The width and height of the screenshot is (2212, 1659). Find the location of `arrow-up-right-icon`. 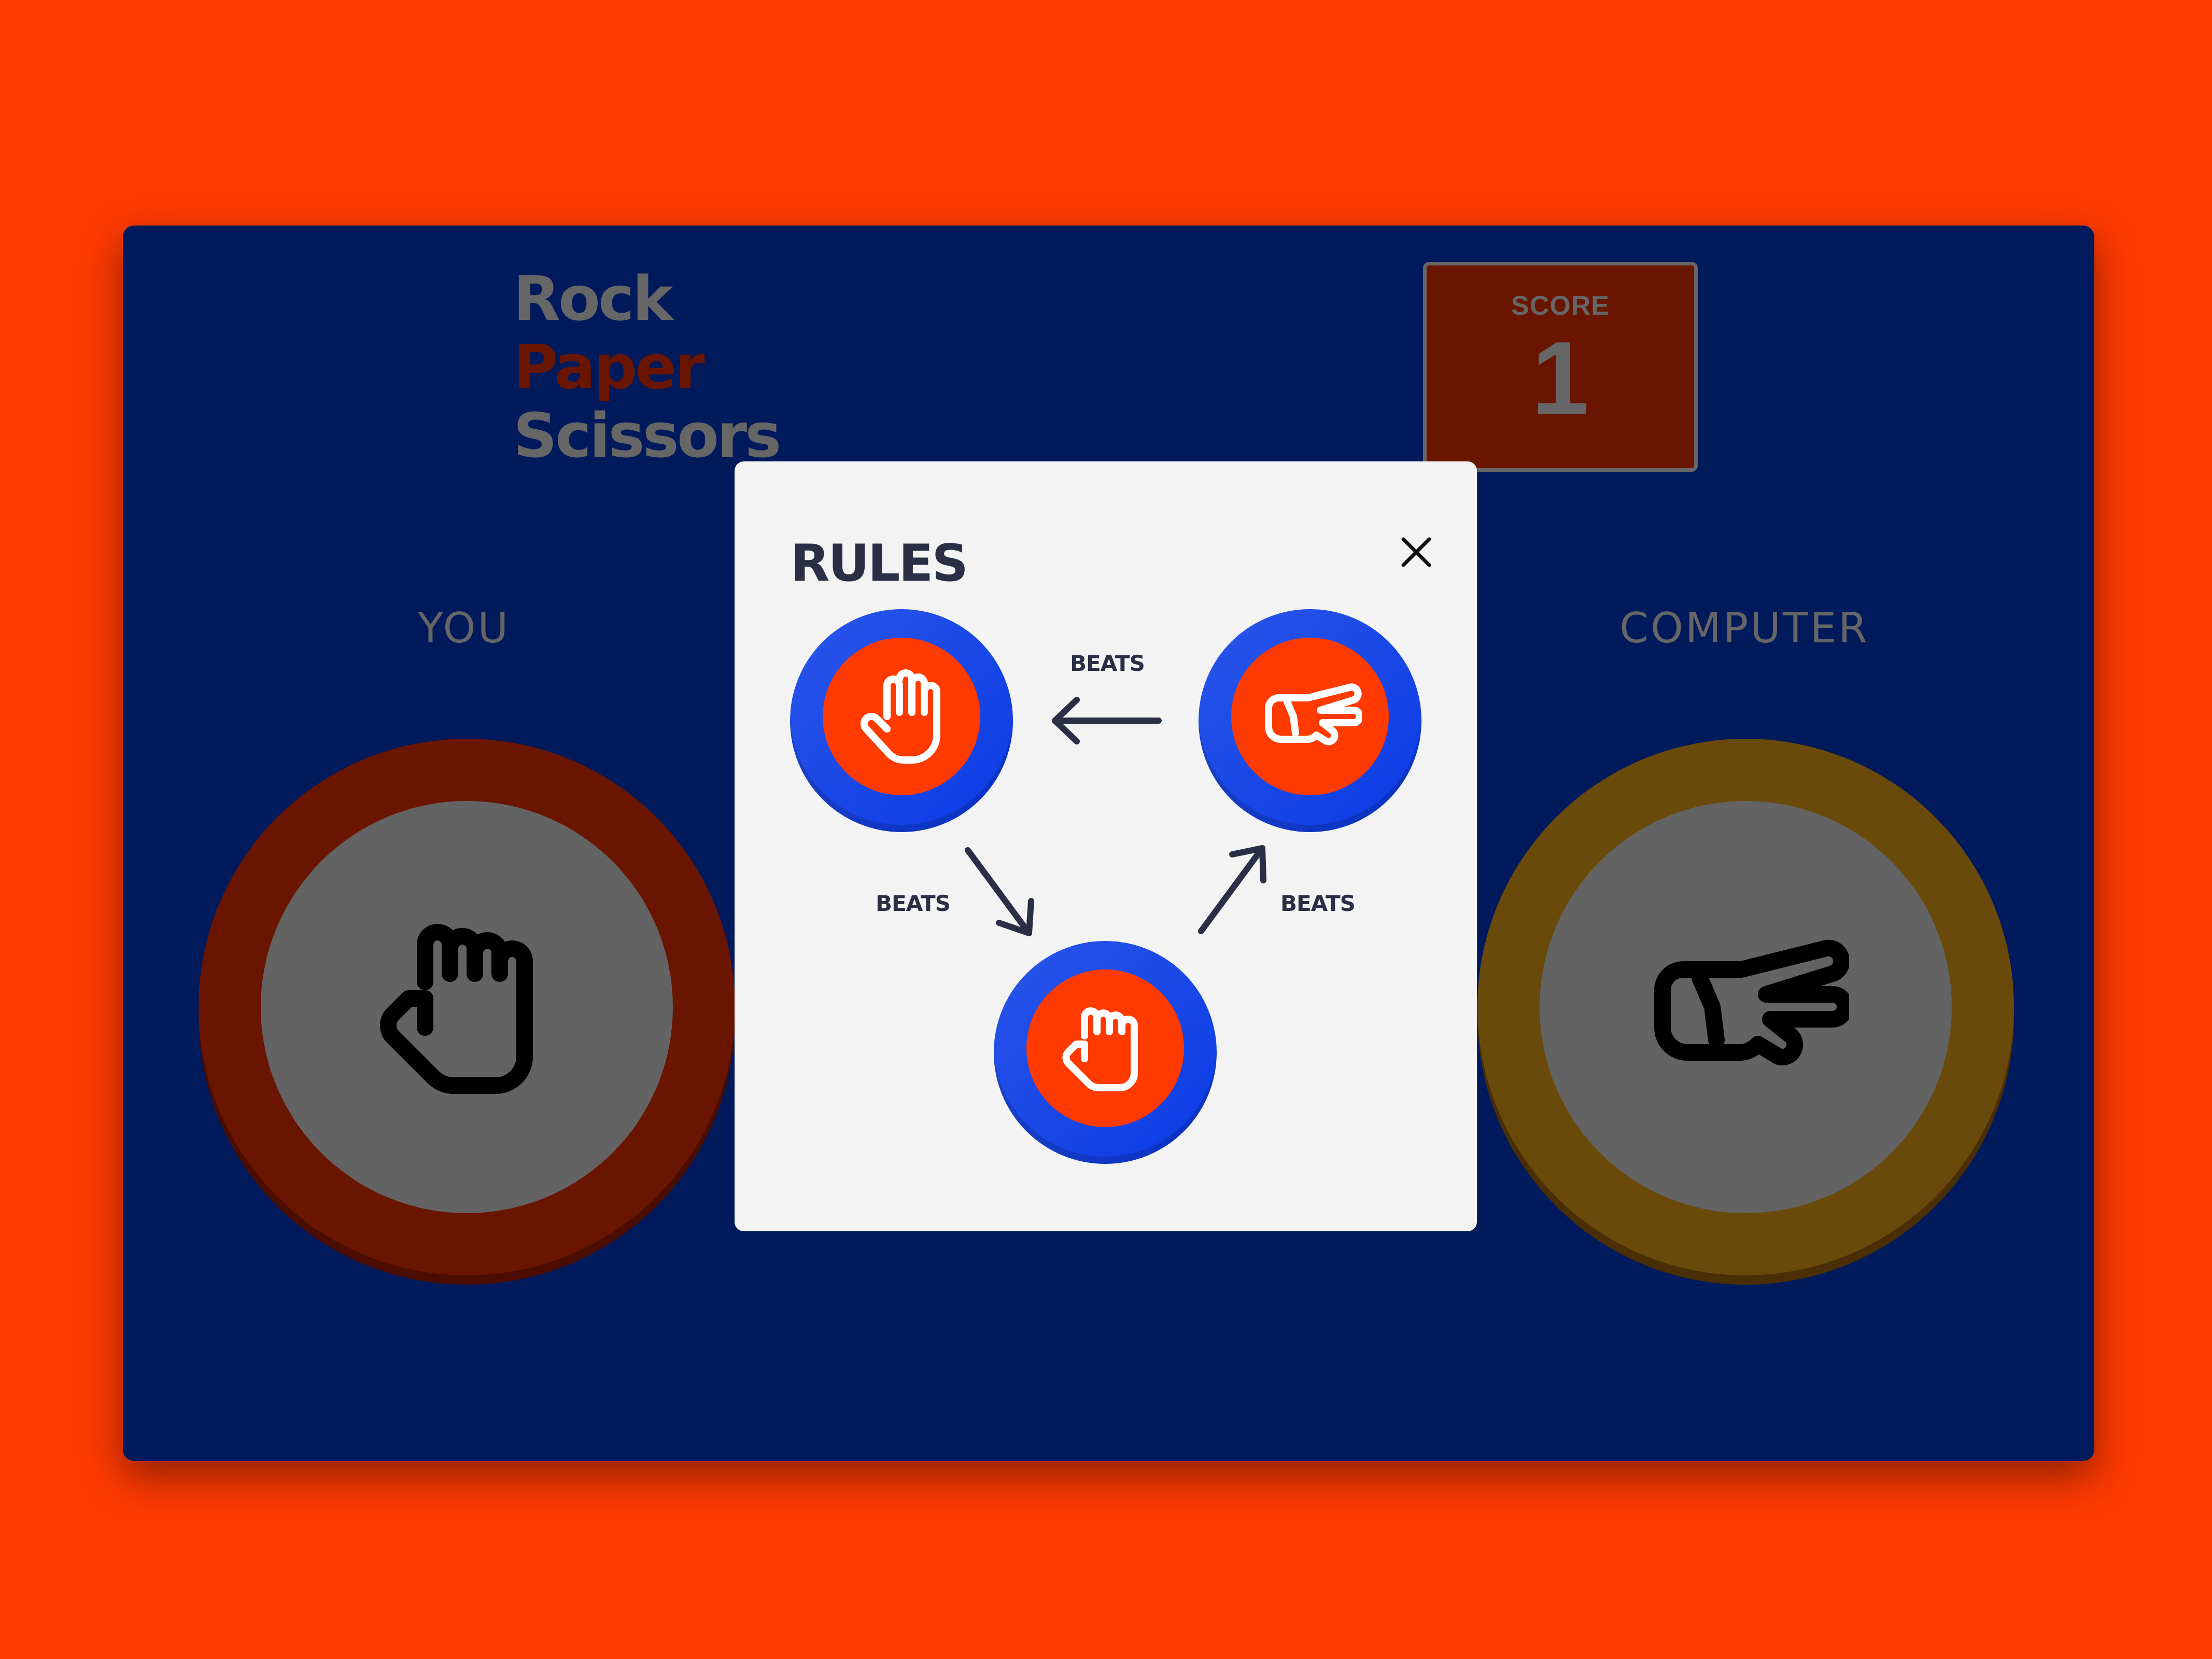

arrow-up-right-icon is located at coordinates (1232, 889).